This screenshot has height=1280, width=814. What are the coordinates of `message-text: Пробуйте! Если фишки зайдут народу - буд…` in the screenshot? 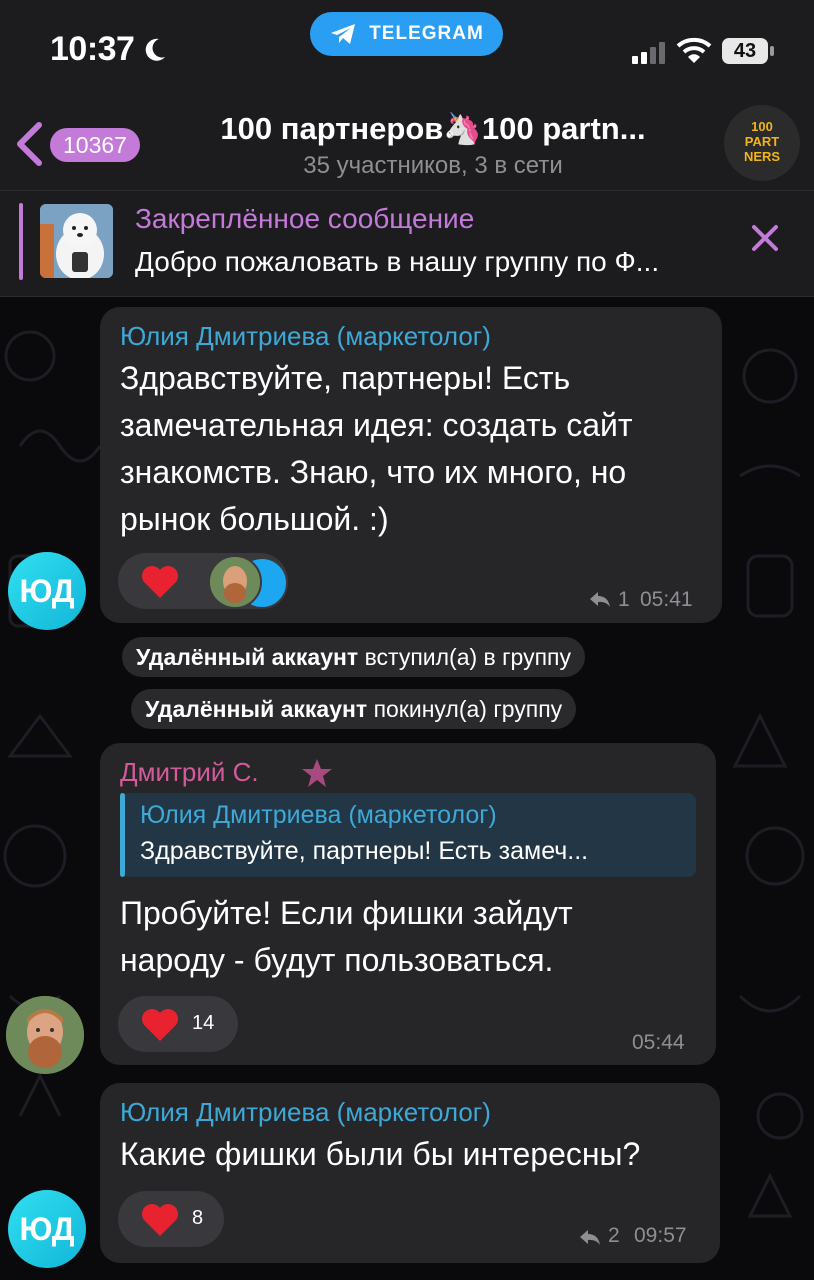 It's located at (346, 937).